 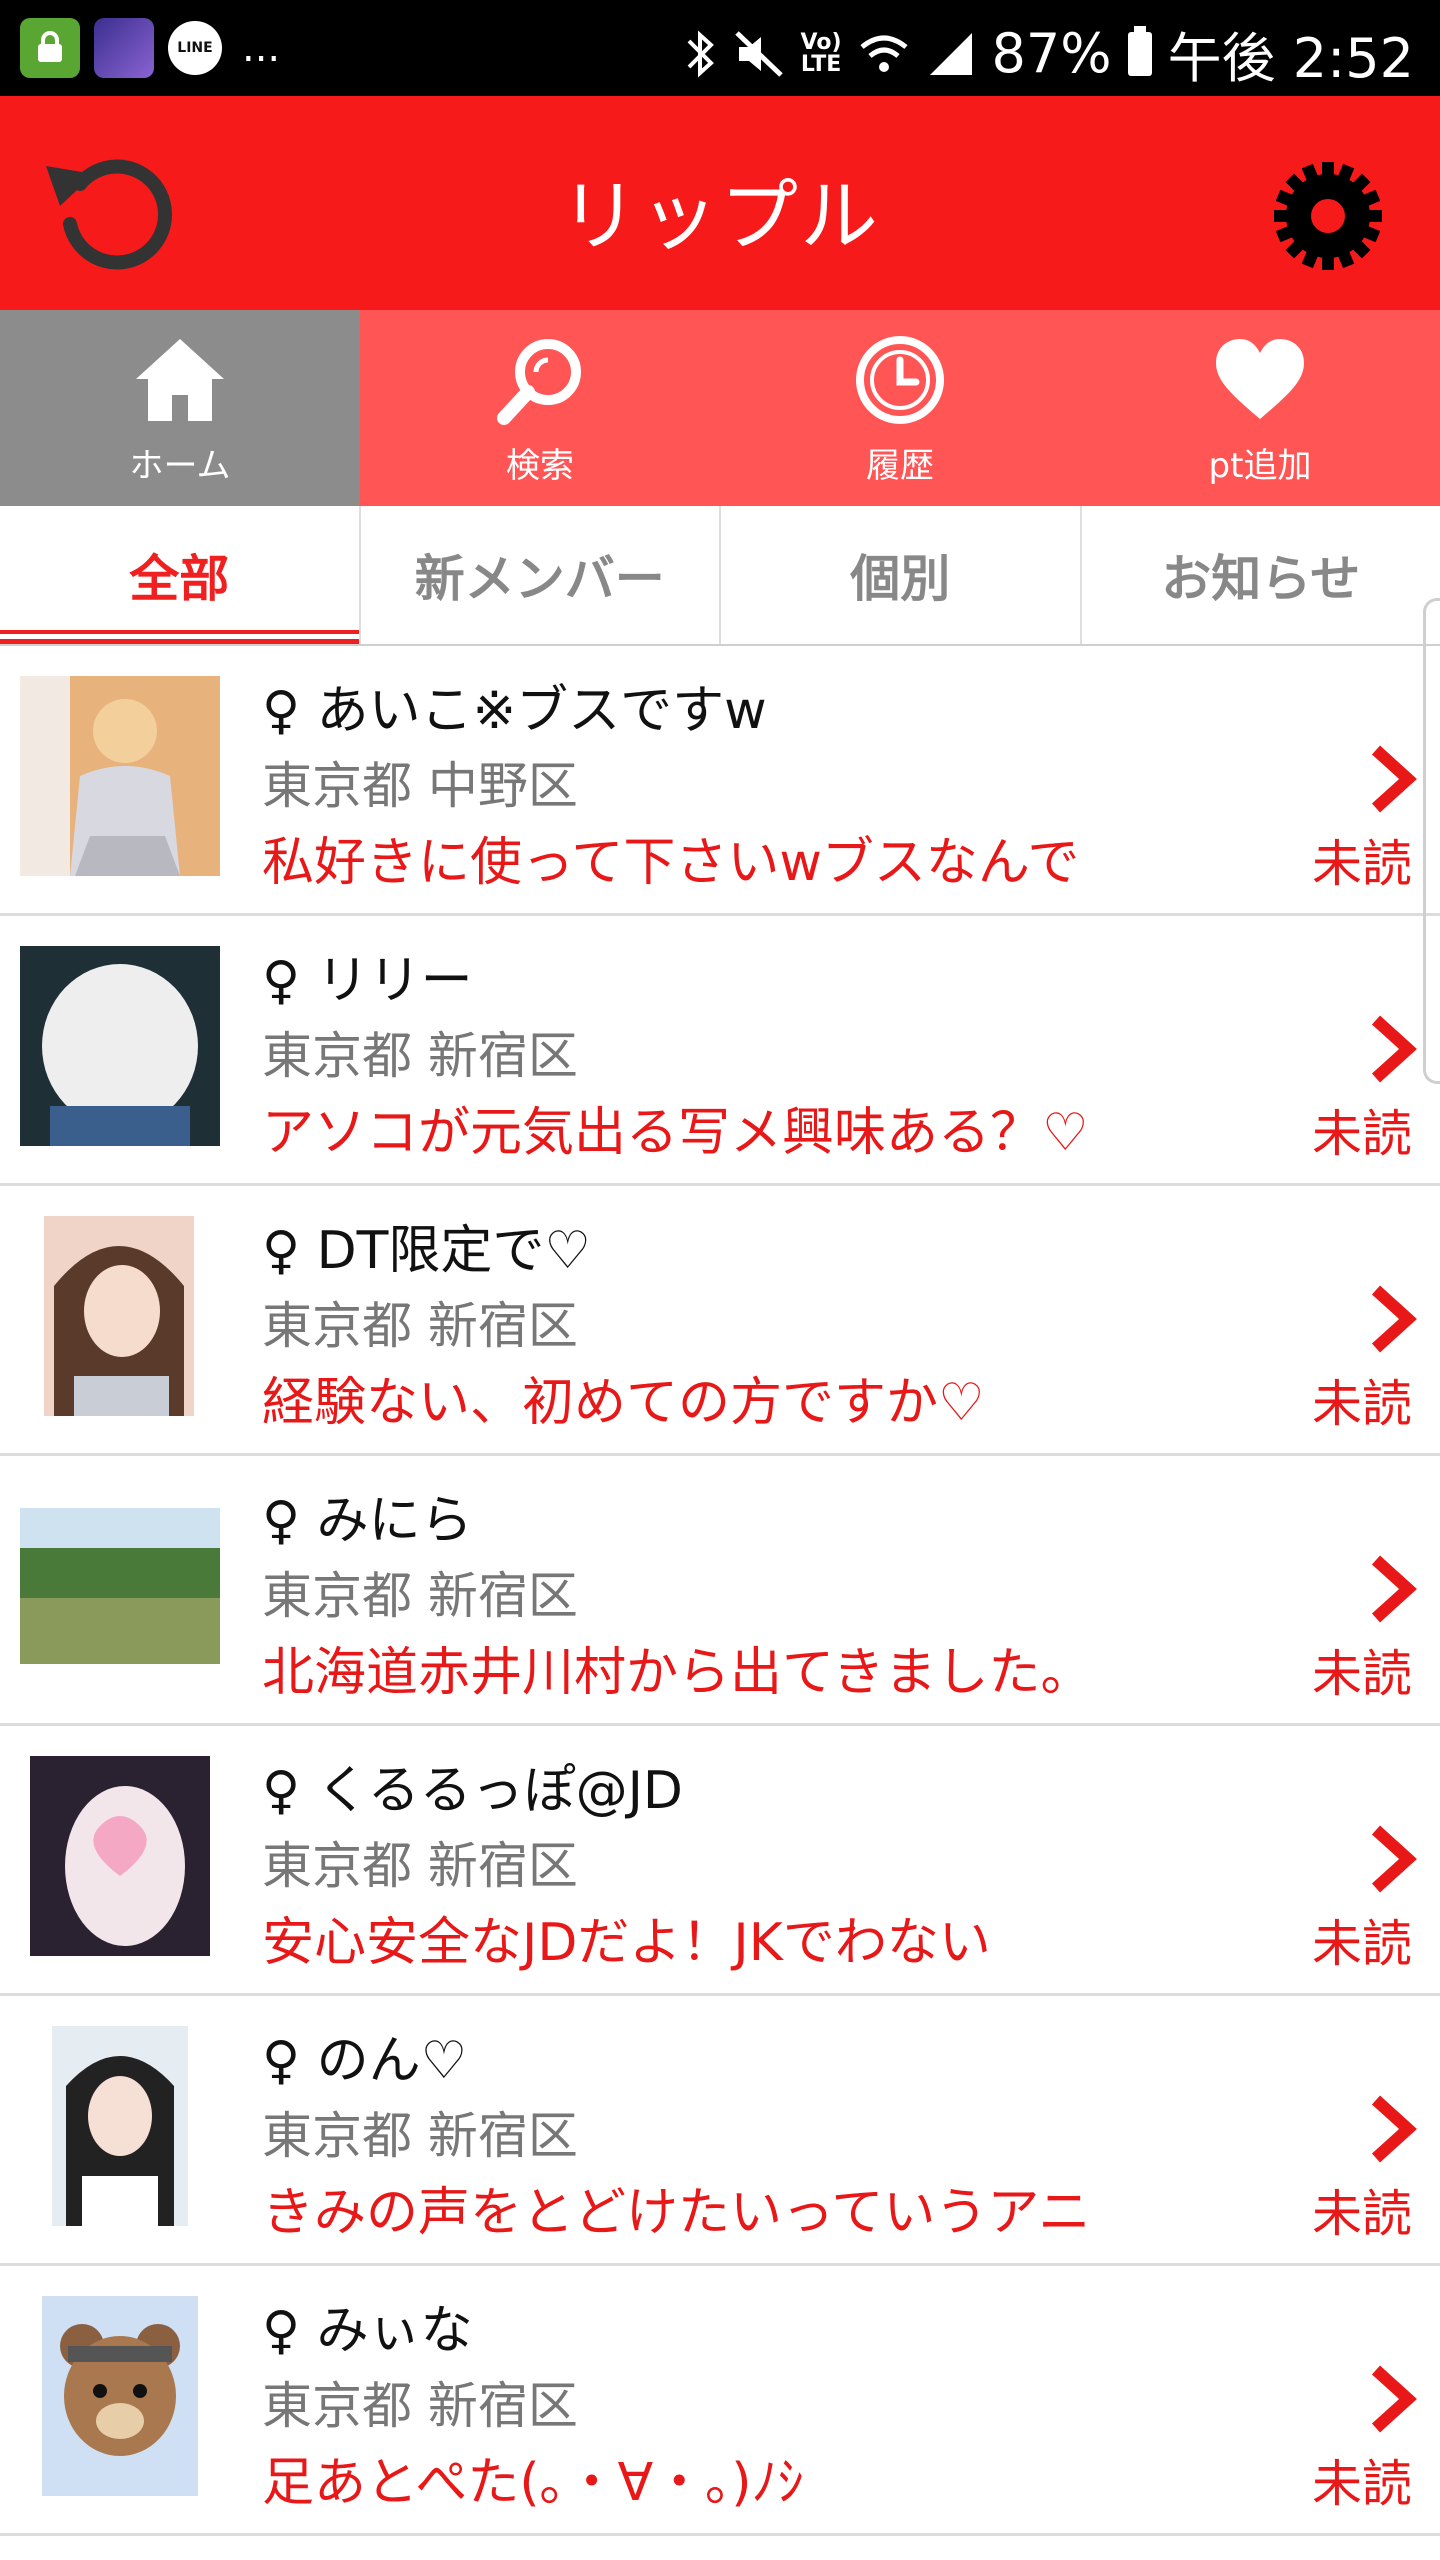 I want to click on scroll-indicator, so click(x=1431, y=841).